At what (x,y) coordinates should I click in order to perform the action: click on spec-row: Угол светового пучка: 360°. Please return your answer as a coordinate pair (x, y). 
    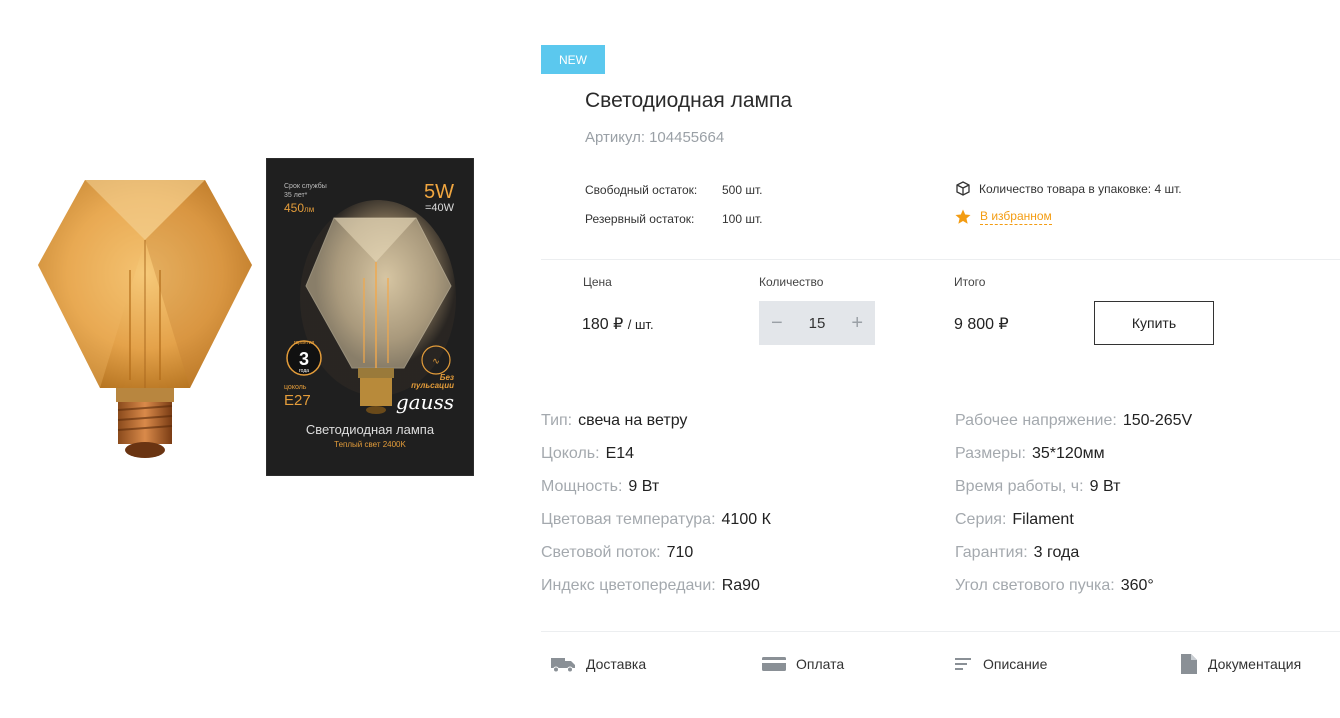
    Looking at the image, I should click on (1054, 586).